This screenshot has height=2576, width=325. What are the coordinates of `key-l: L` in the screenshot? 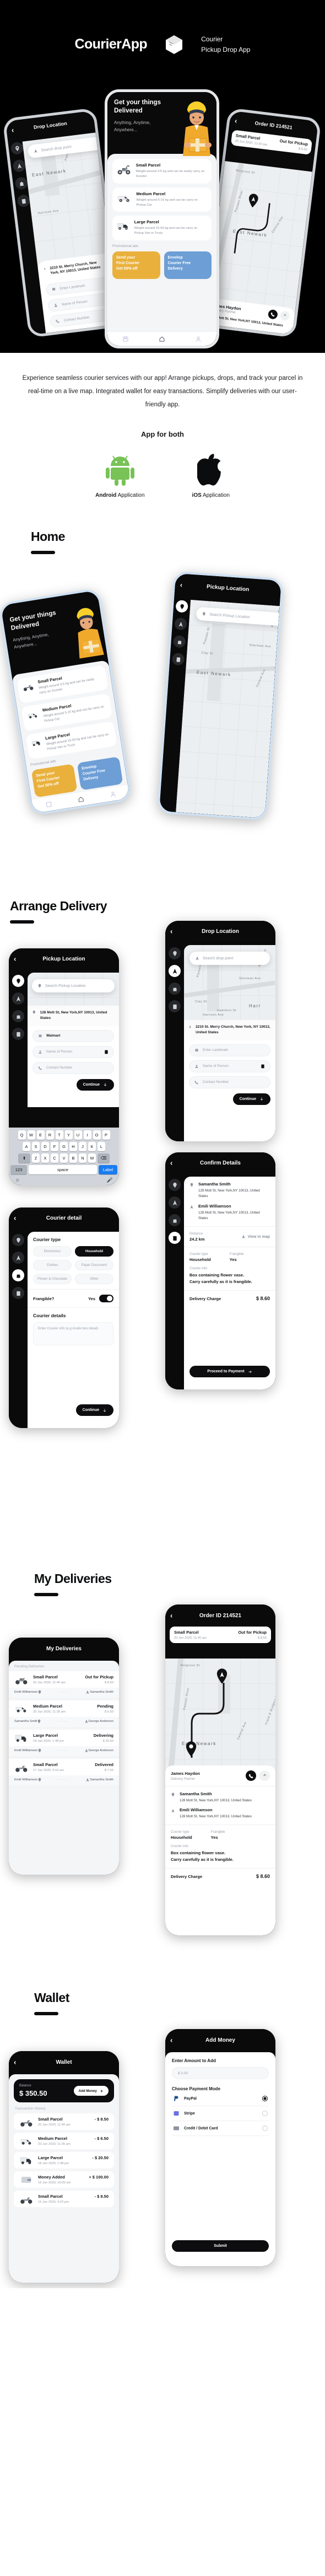 It's located at (101, 1147).